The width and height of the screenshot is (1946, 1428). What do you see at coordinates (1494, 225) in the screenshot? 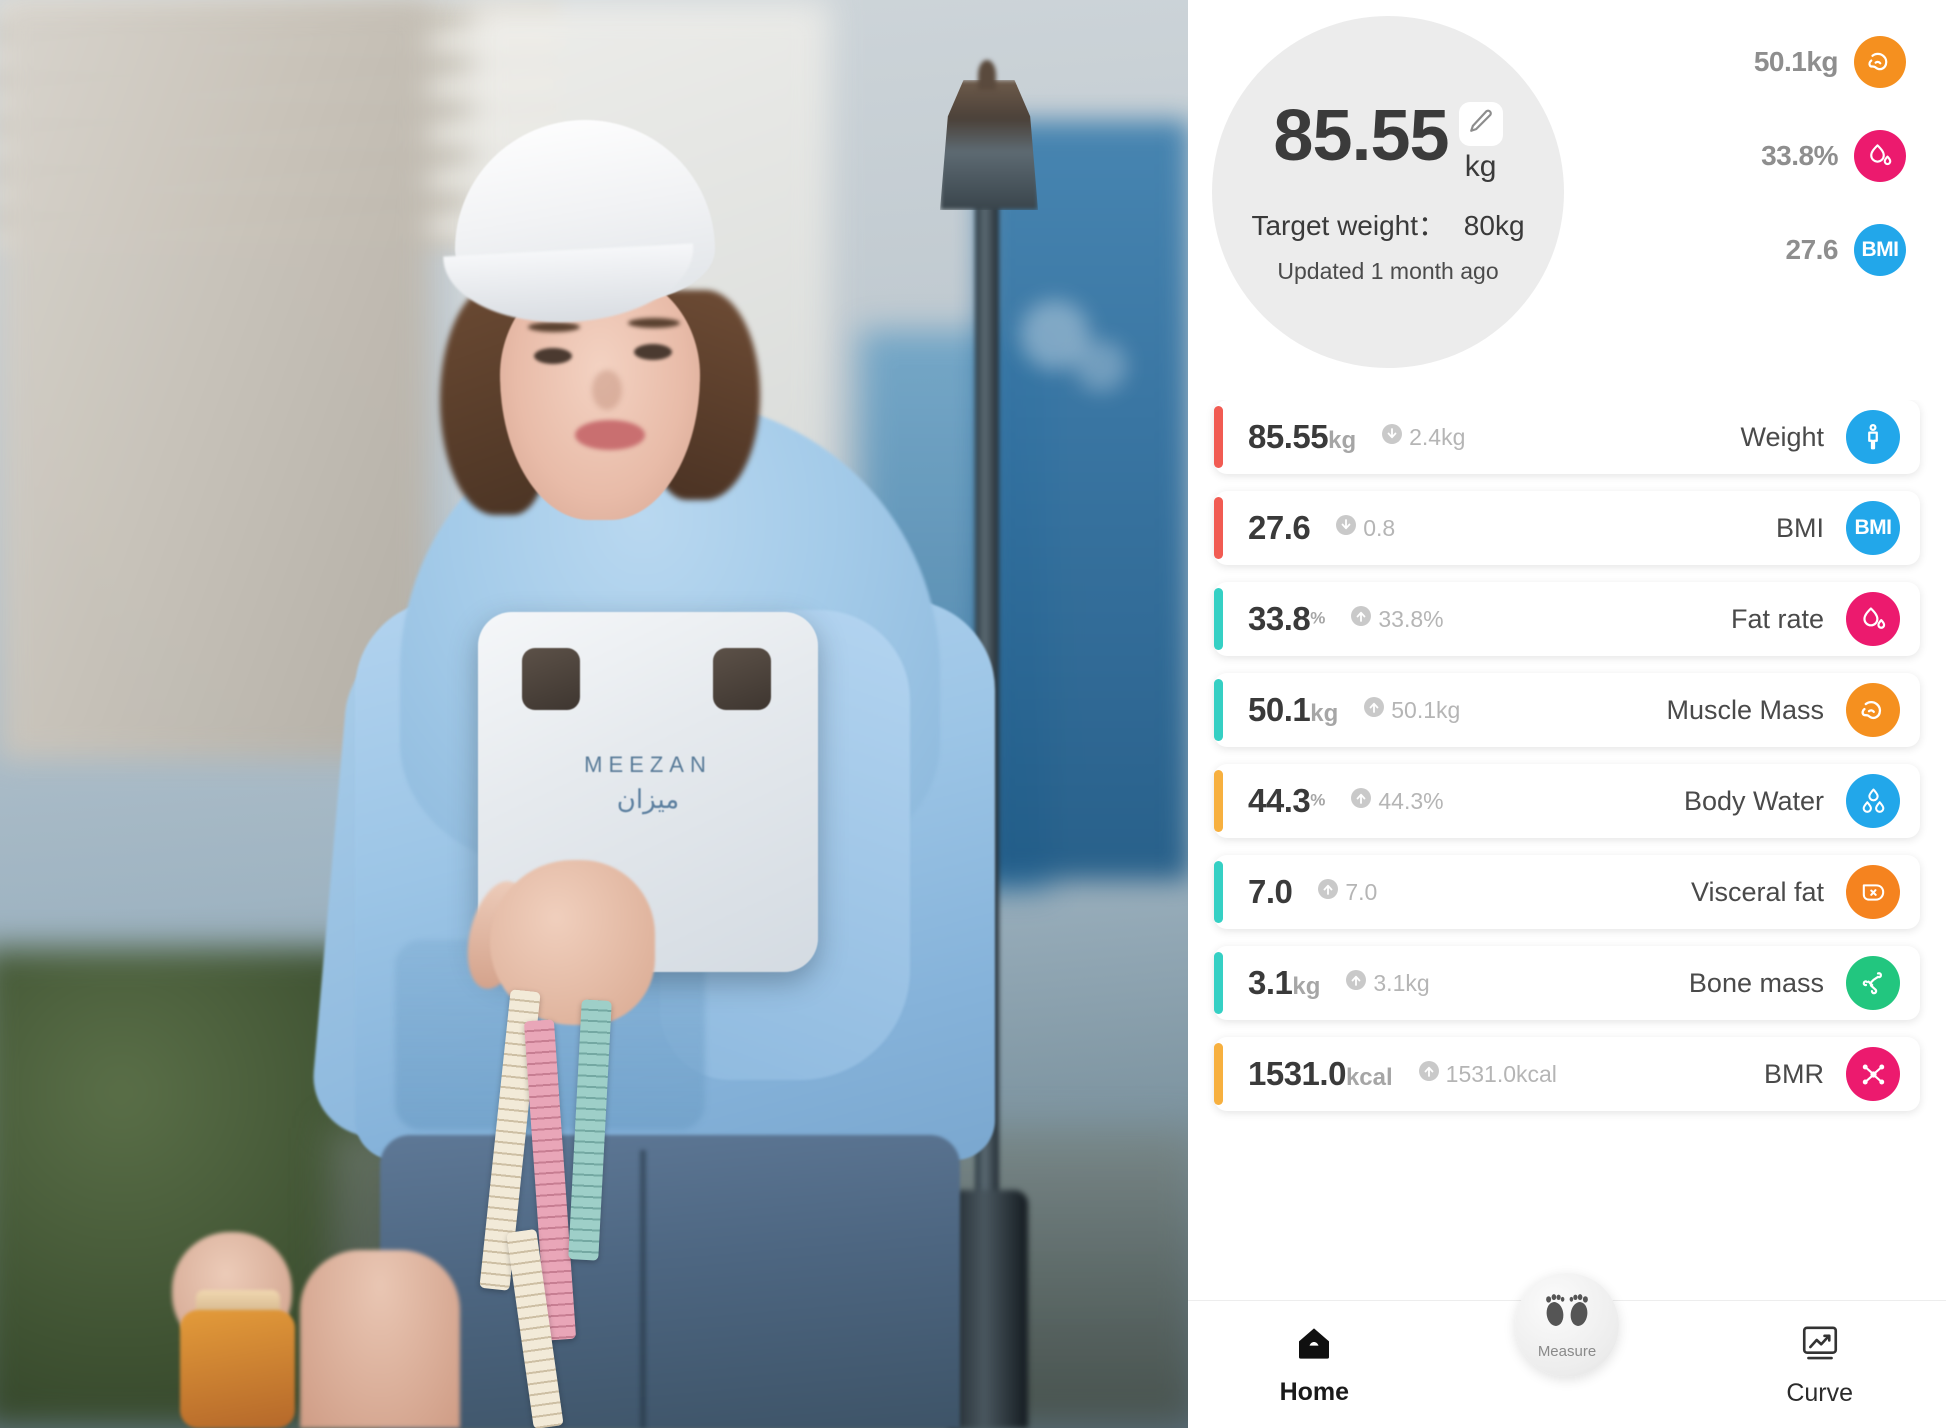
I see `target-weight-value: 80kg` at bounding box center [1494, 225].